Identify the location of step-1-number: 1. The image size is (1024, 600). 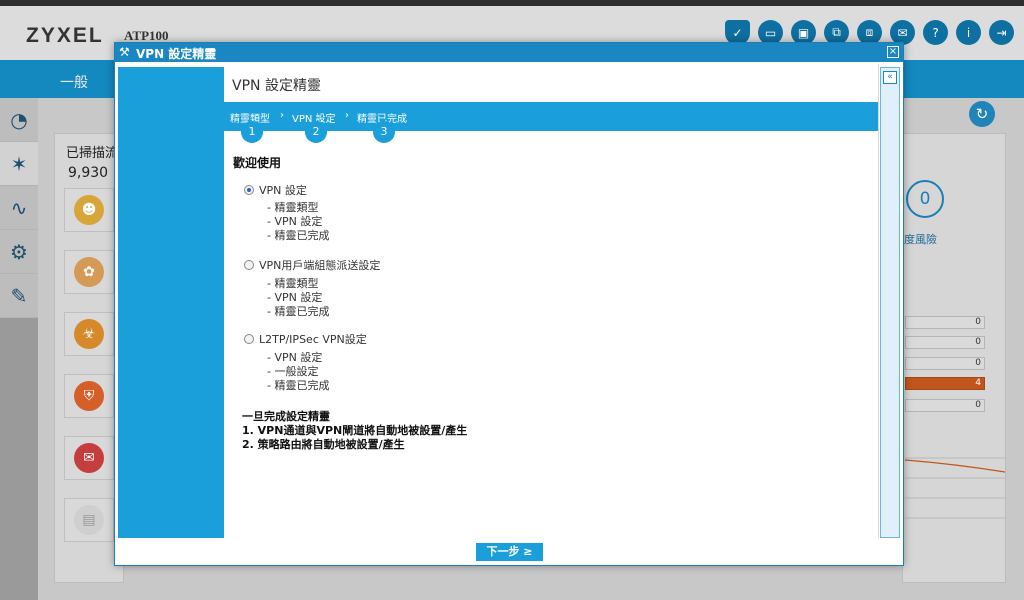
(252, 132).